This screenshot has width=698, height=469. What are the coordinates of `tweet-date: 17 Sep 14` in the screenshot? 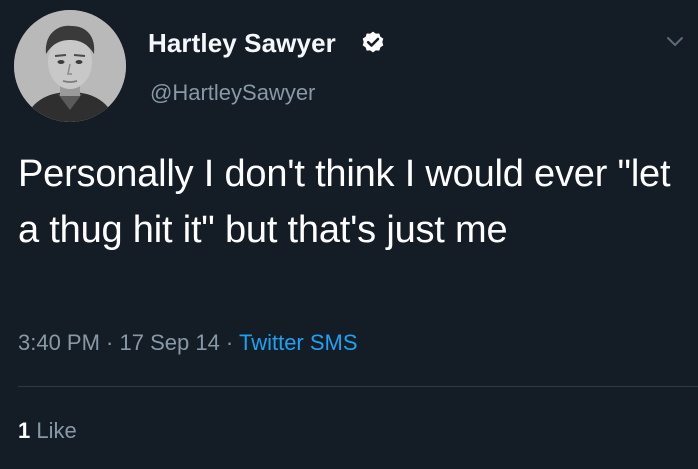 It's located at (170, 342).